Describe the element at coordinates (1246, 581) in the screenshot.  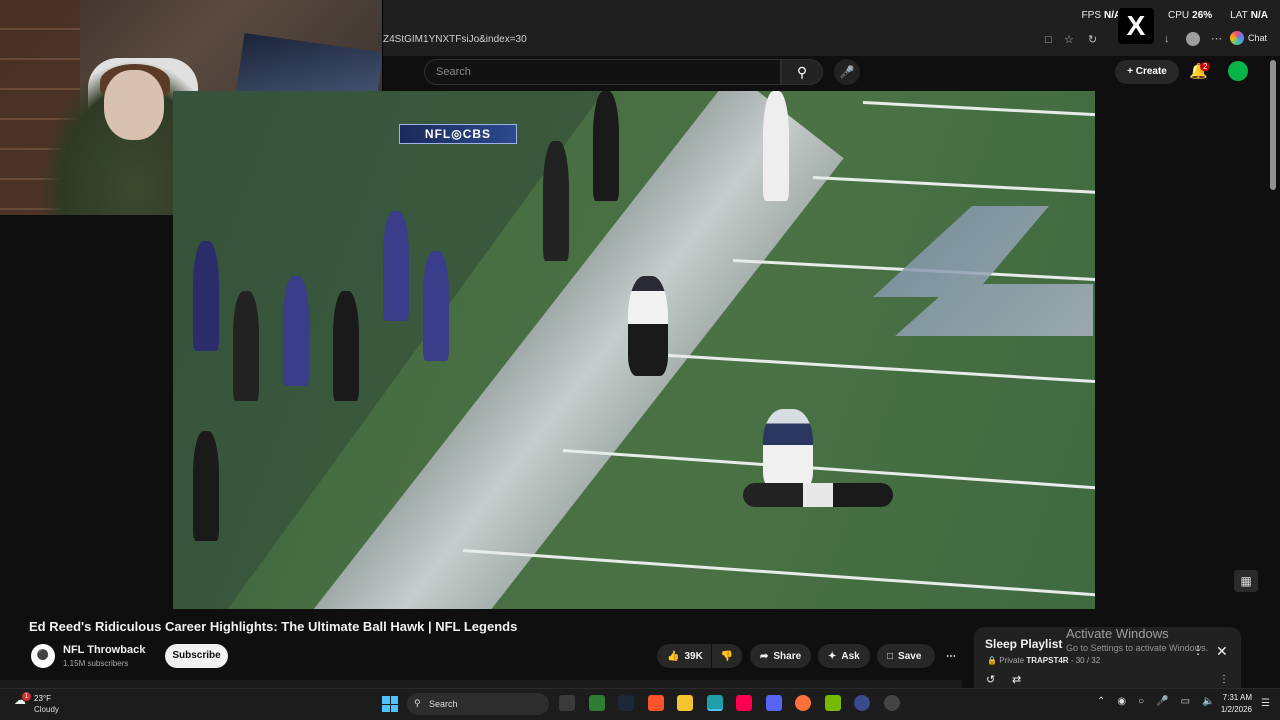
I see `player-overlay-icon: ▦` at that location.